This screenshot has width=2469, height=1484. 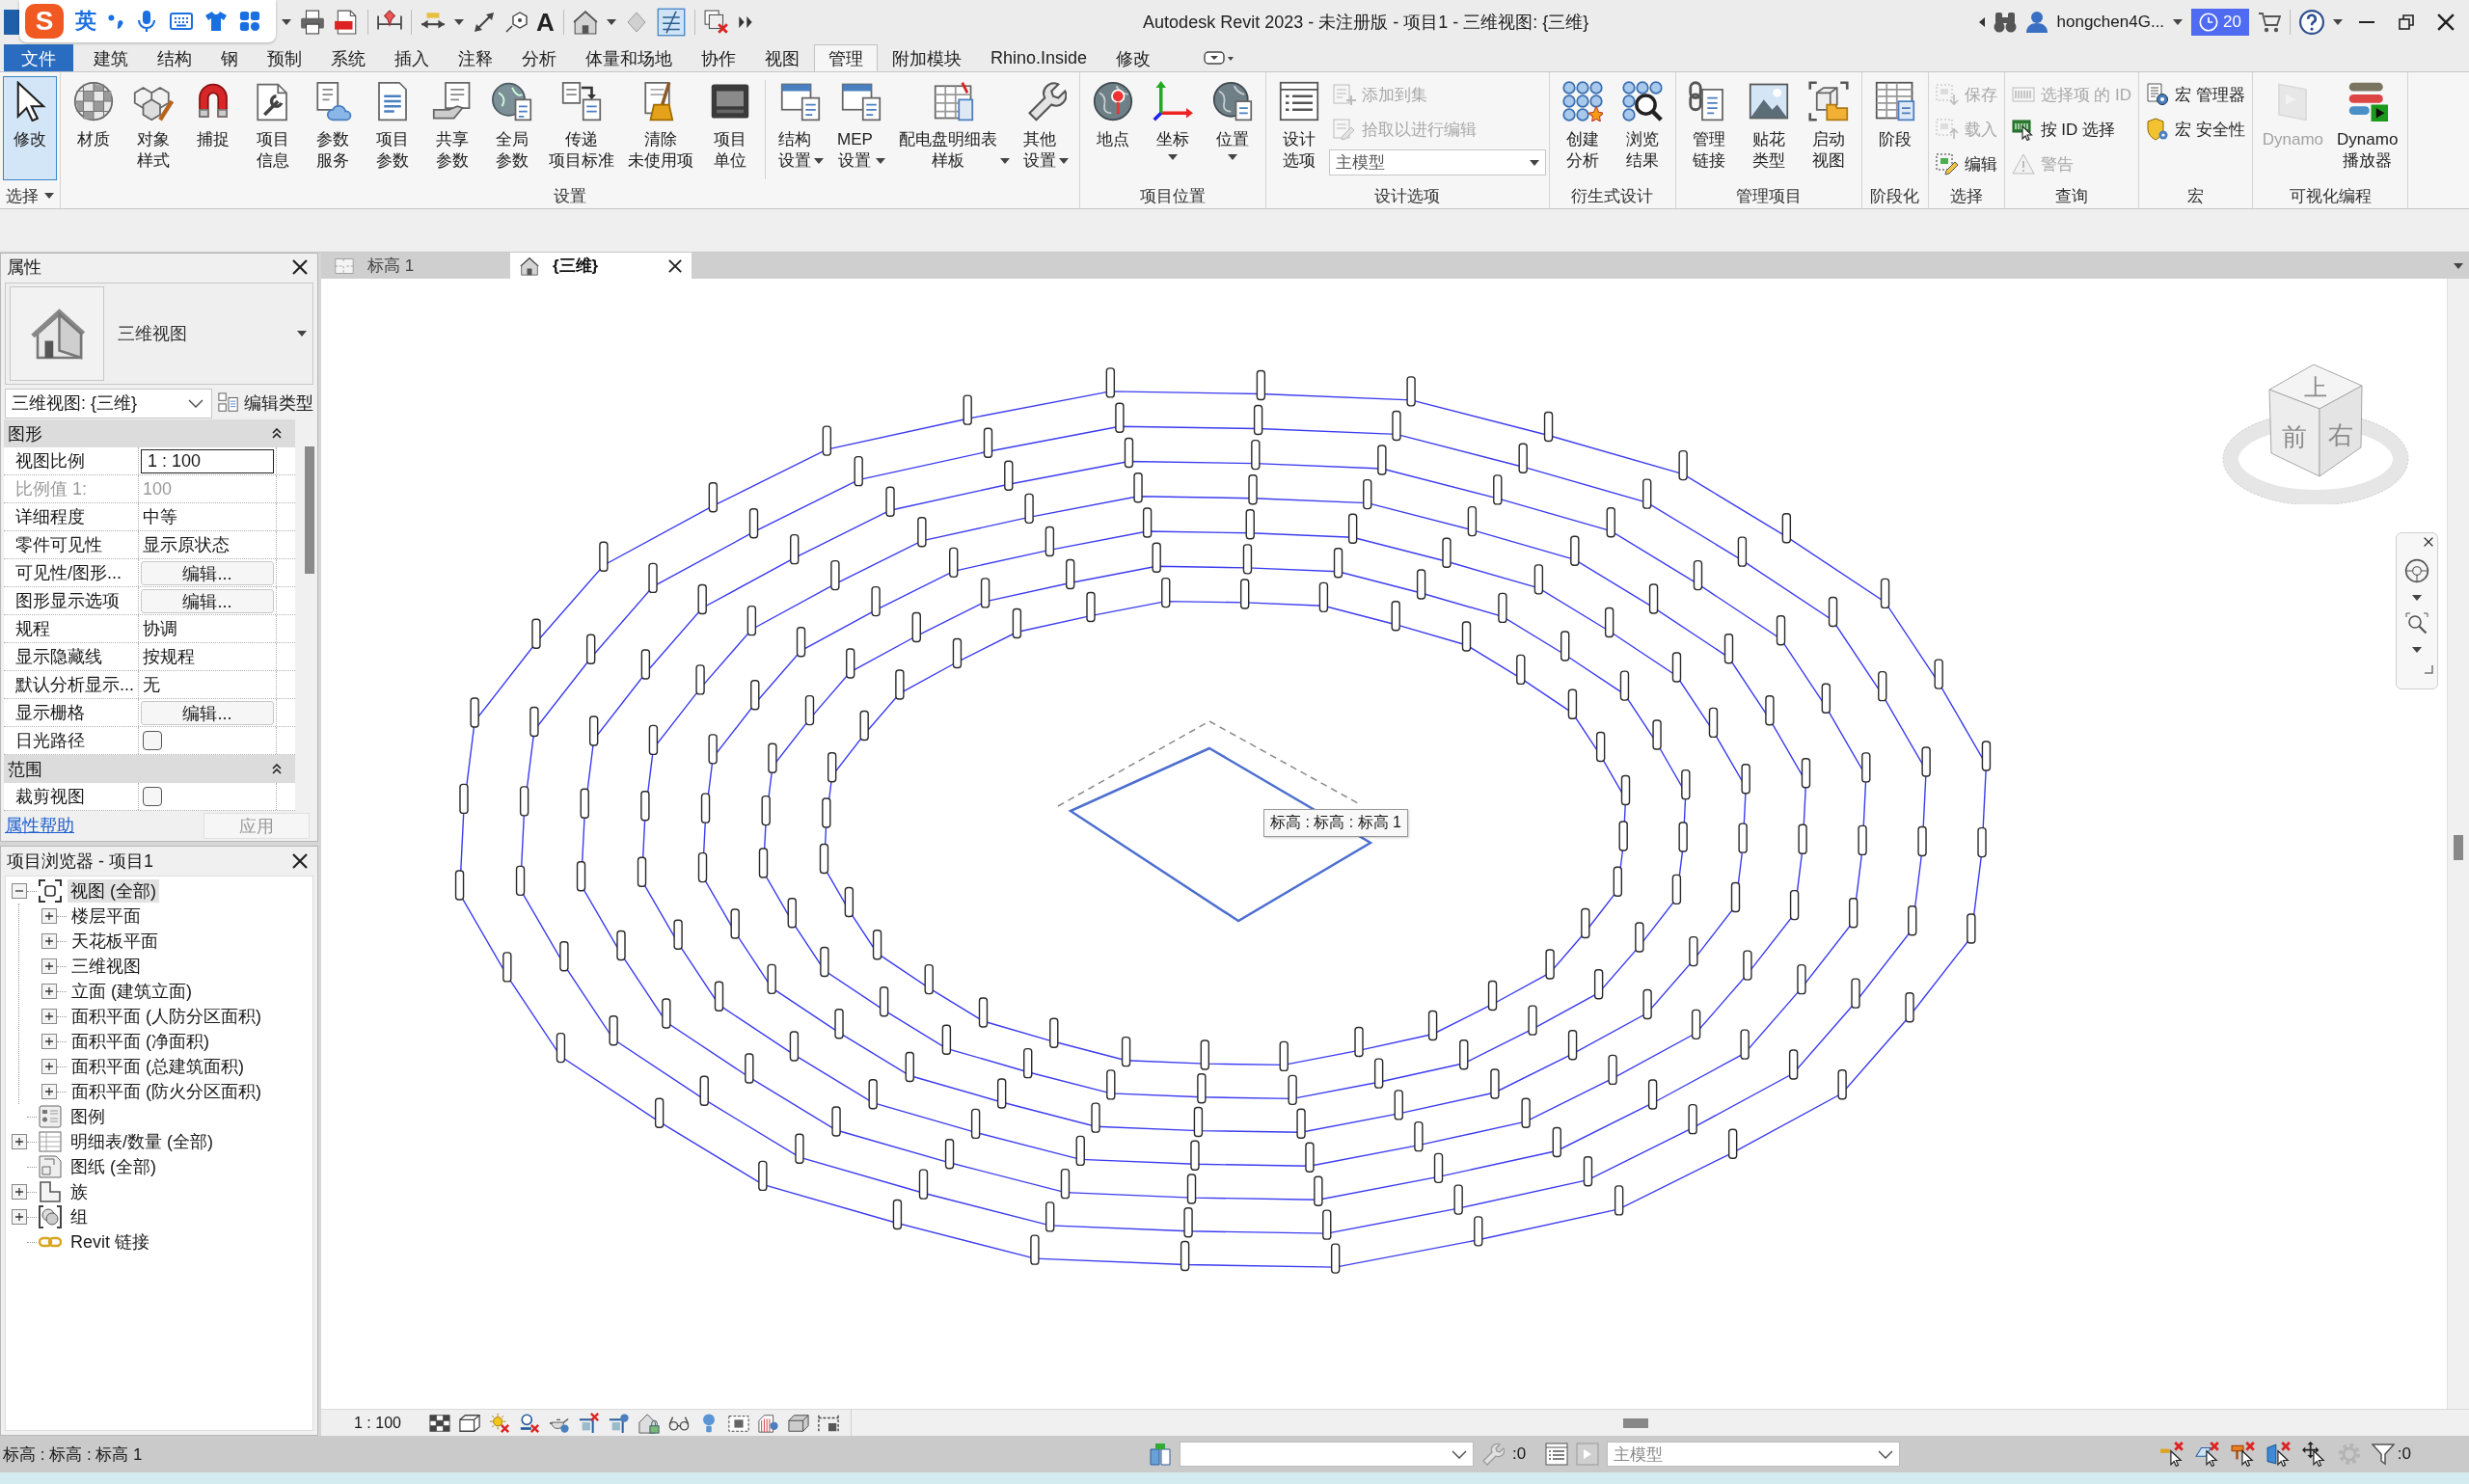 I want to click on ribbon-small-button: 按 ID 选择, so click(x=2071, y=129).